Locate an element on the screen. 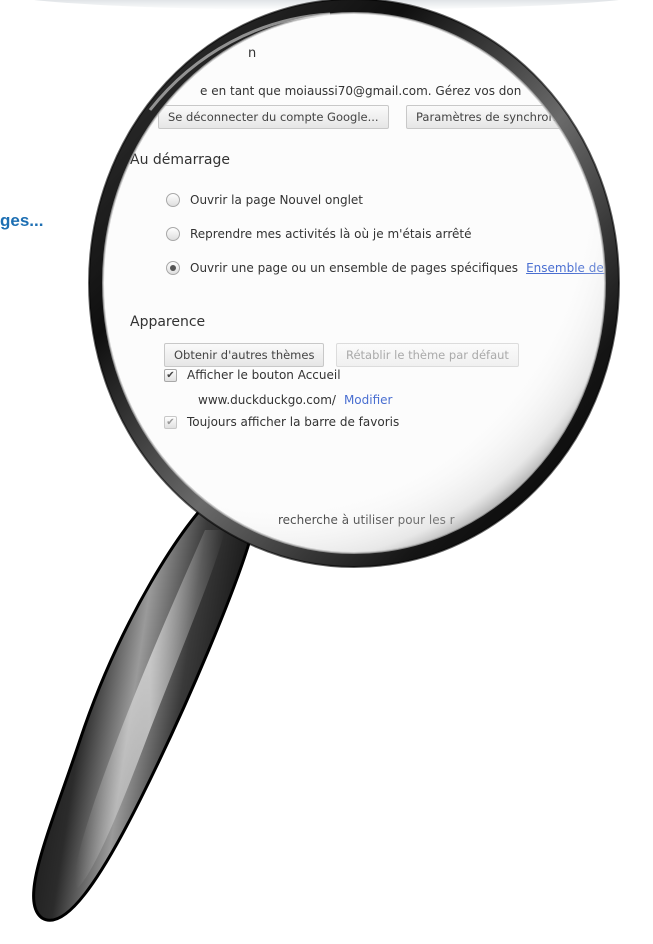 The height and width of the screenshot is (944, 653). bookmarks-bar-checkbox: ✔ is located at coordinates (170, 422).